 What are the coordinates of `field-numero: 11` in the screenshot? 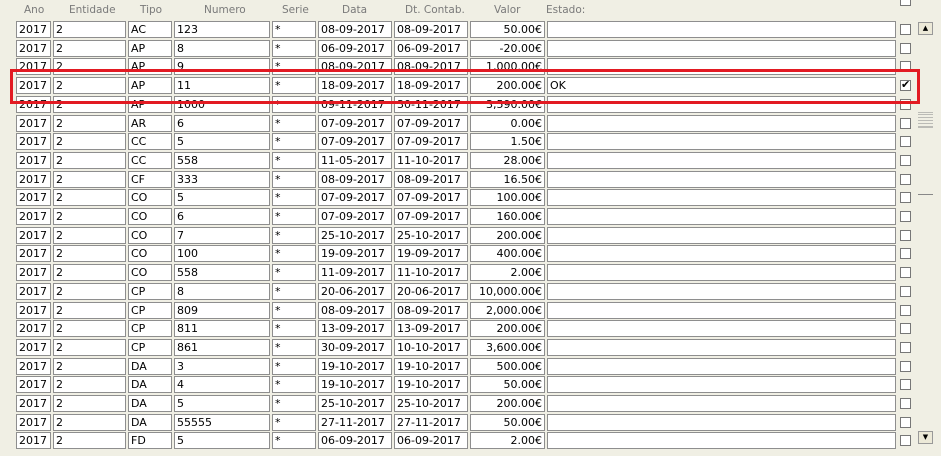 It's located at (222, 86).